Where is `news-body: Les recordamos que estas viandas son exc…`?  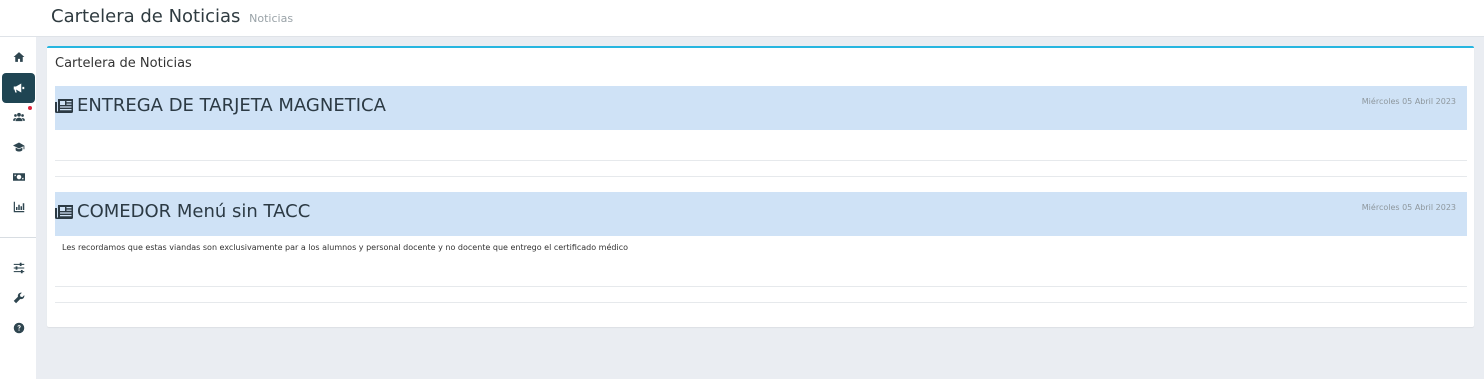 news-body: Les recordamos que estas viandas son exc… is located at coordinates (345, 247).